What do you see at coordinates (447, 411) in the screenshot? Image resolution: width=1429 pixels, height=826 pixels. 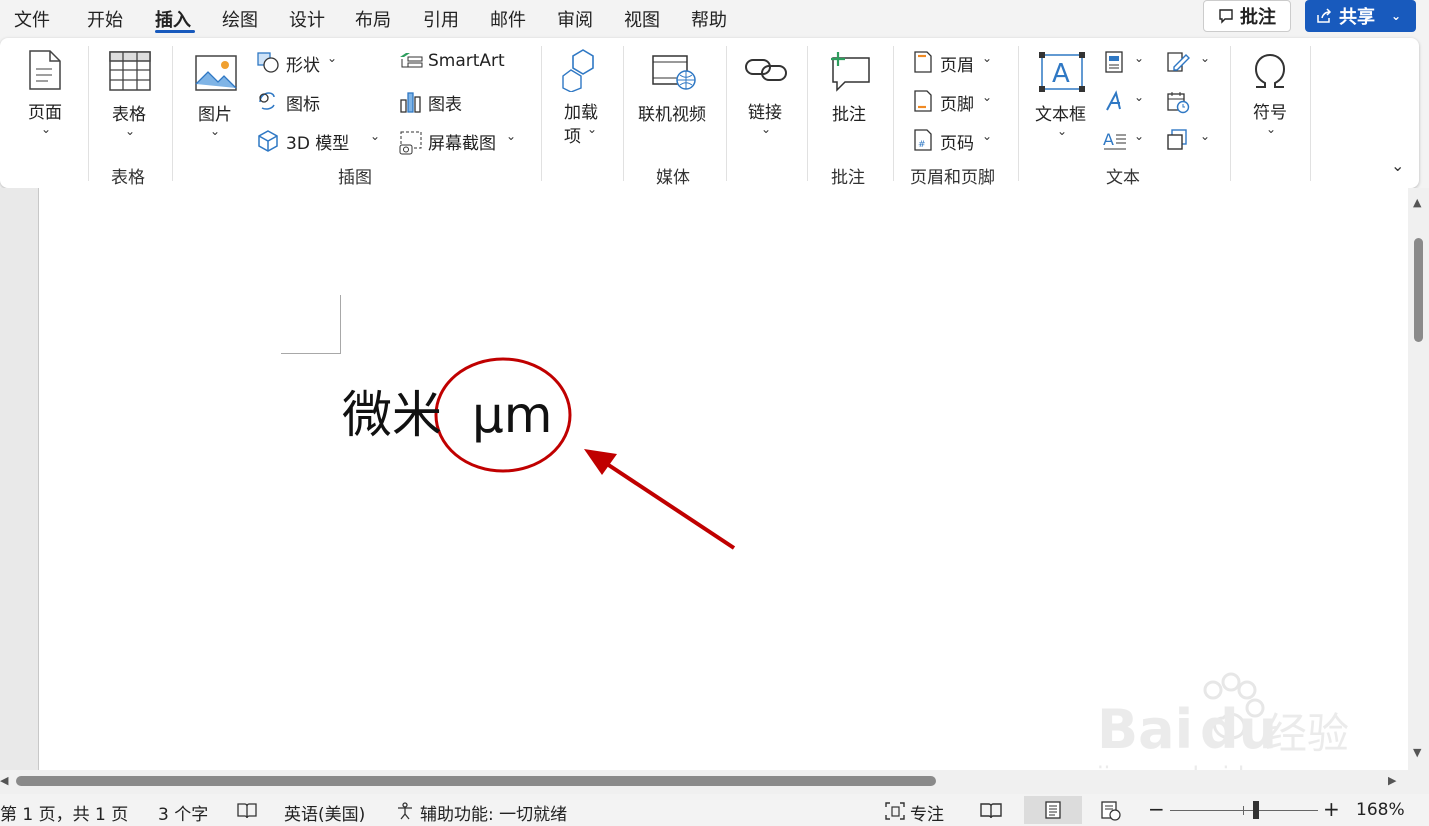 I see `document-text: 微米 µm` at bounding box center [447, 411].